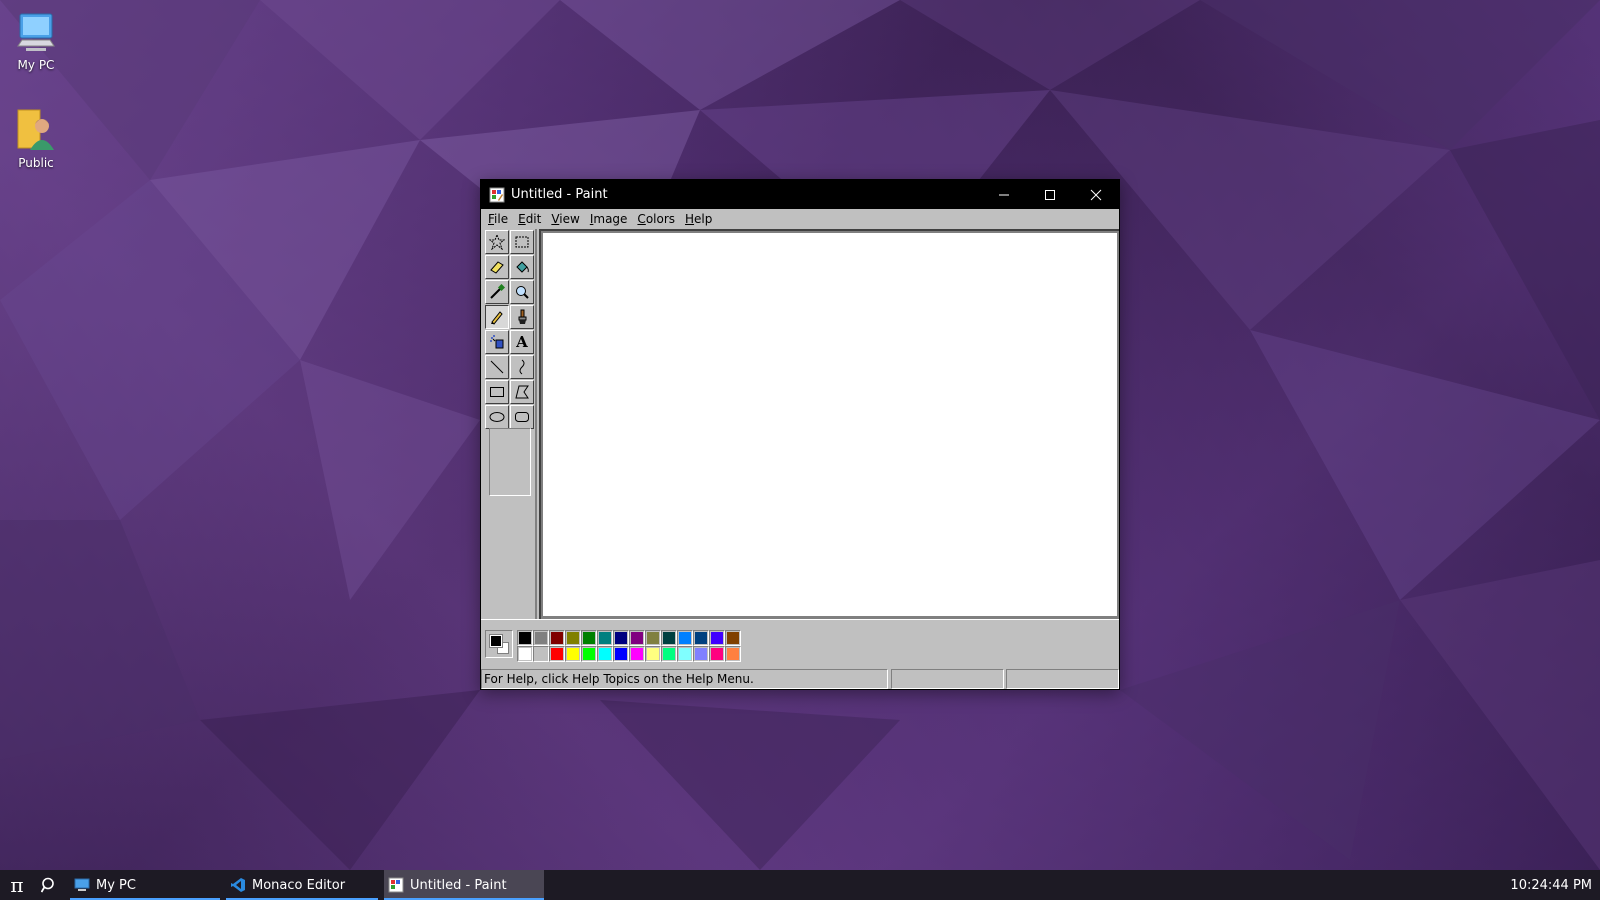 The image size is (1600, 900). Describe the element at coordinates (17, 885) in the screenshot. I see `start-button: π` at that location.